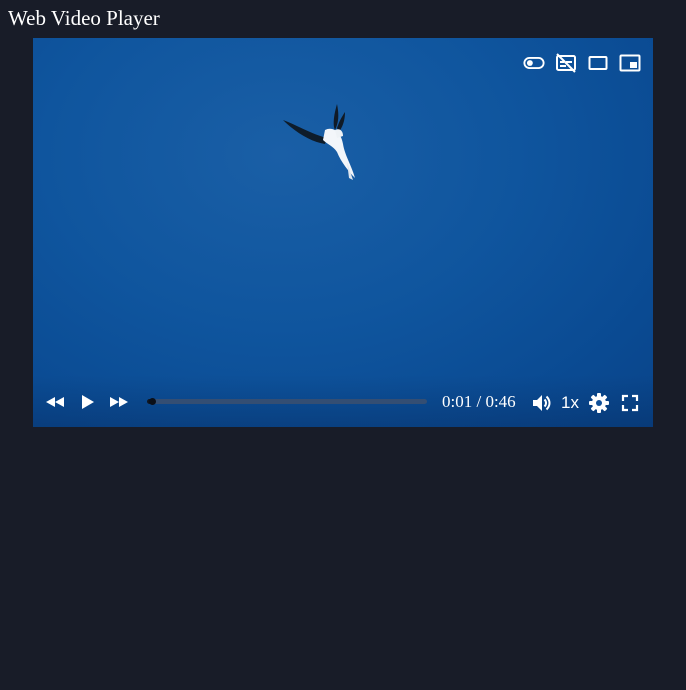 This screenshot has height=690, width=686. I want to click on rewind-button, so click(55, 402).